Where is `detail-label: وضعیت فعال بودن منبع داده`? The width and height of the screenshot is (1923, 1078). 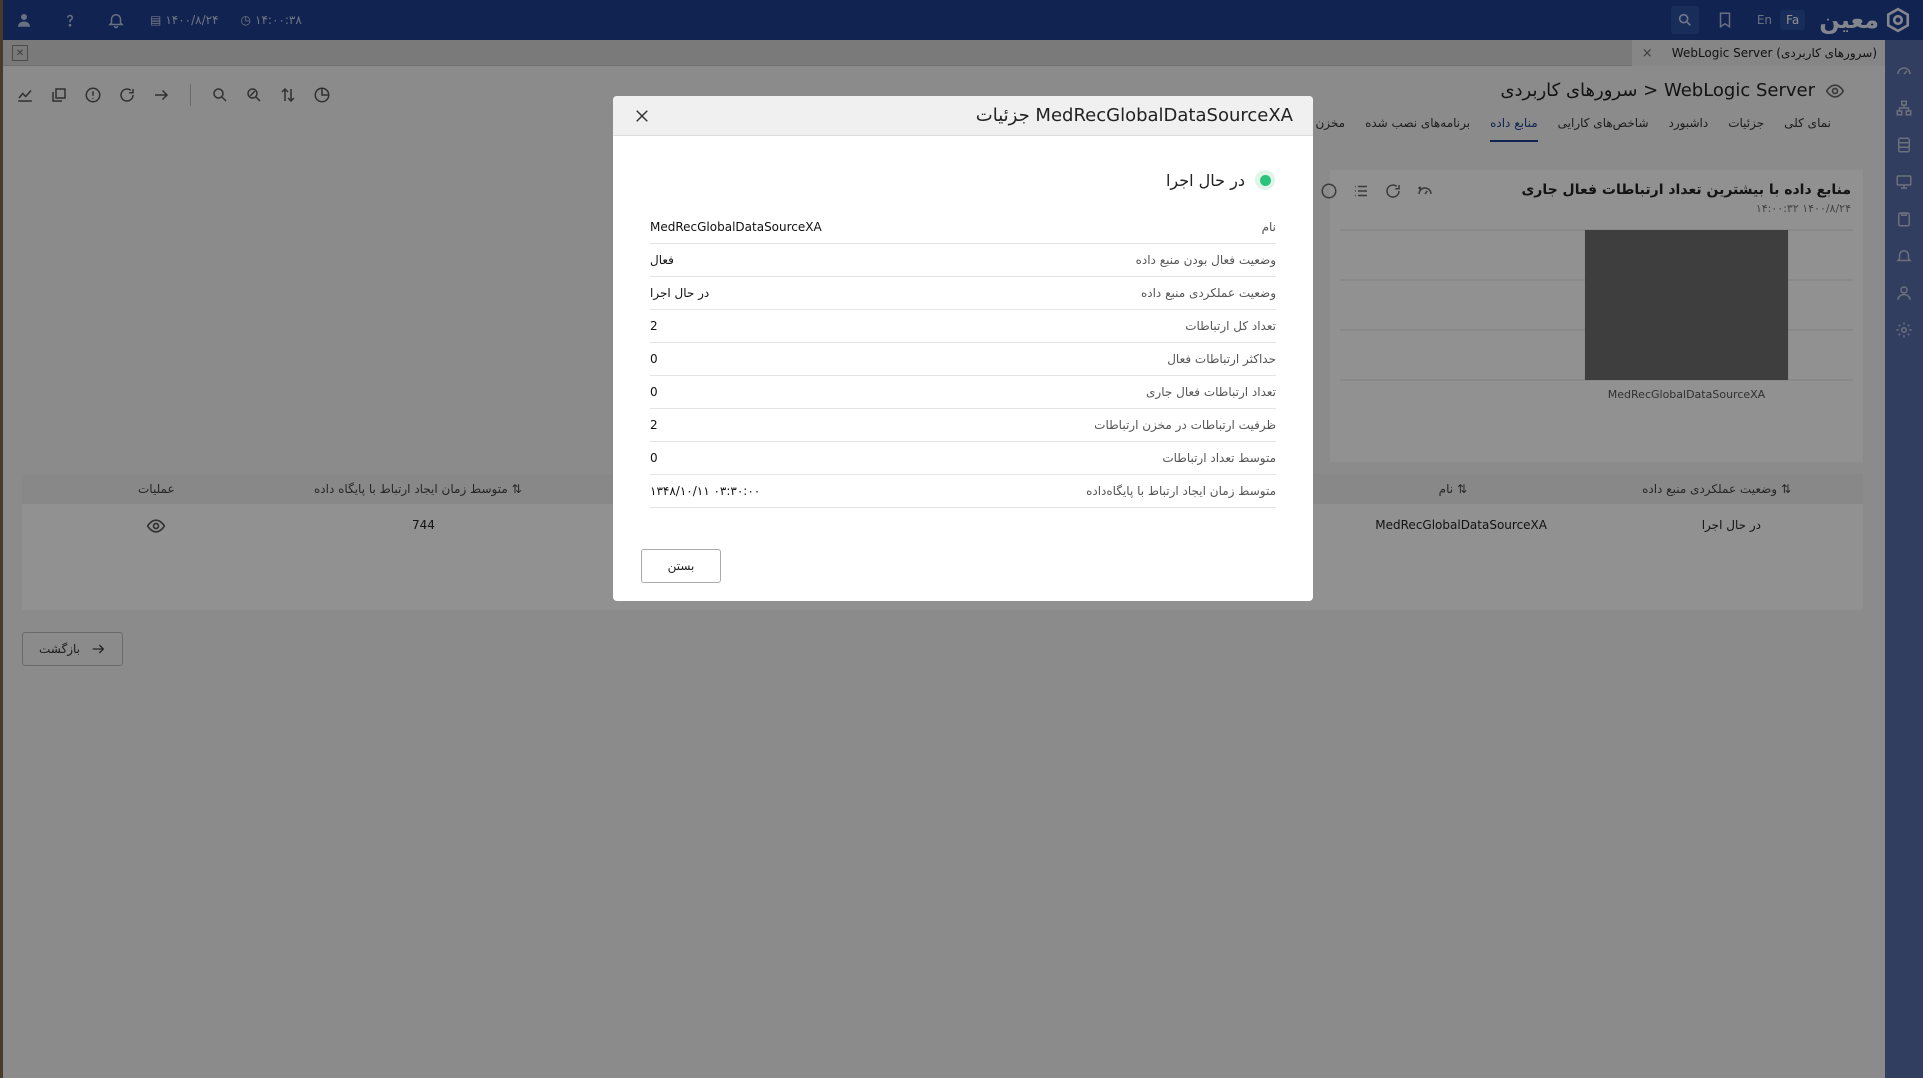 detail-label: وضعیت فعال بودن منبع داده is located at coordinates (1205, 260).